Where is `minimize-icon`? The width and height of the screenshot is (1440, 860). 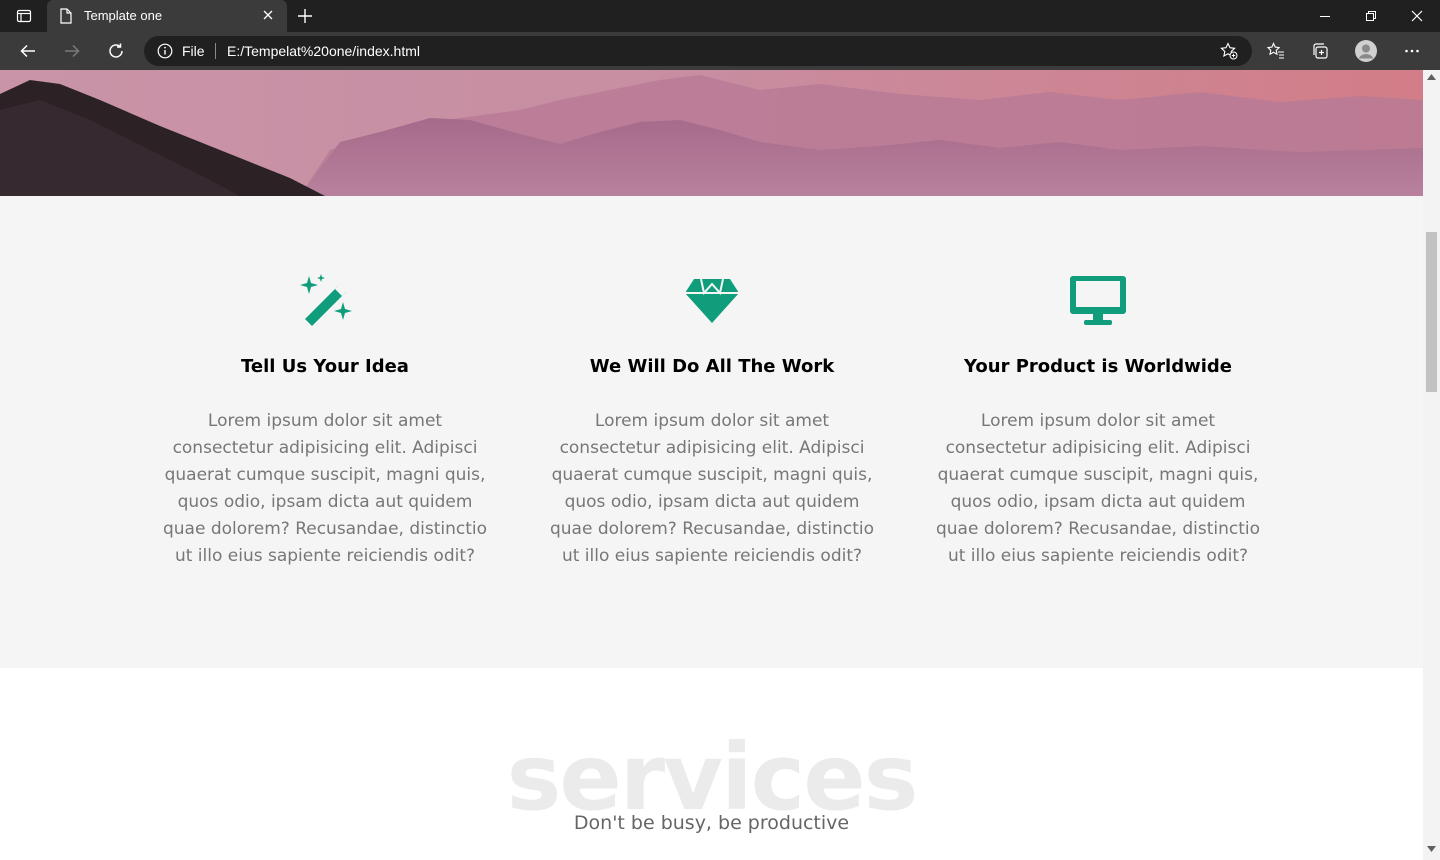
minimize-icon is located at coordinates (1325, 16).